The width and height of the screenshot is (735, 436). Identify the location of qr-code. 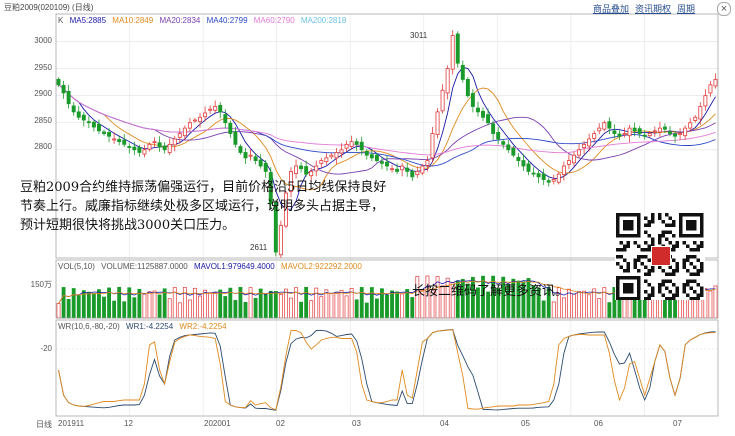
(660, 256).